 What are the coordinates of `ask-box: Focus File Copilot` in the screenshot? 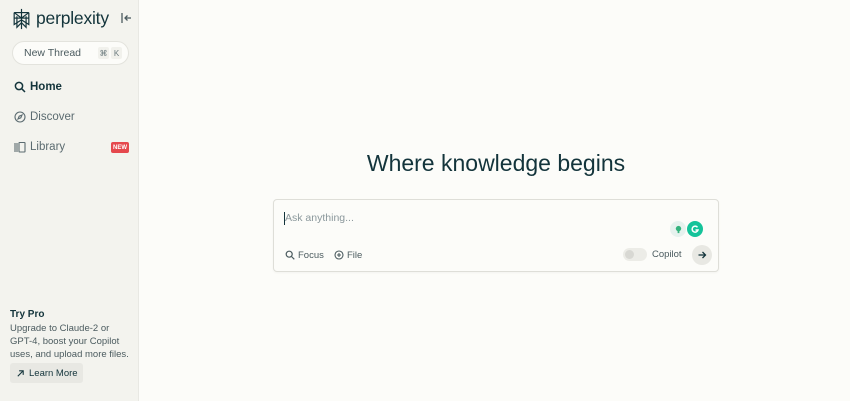 It's located at (496, 235).